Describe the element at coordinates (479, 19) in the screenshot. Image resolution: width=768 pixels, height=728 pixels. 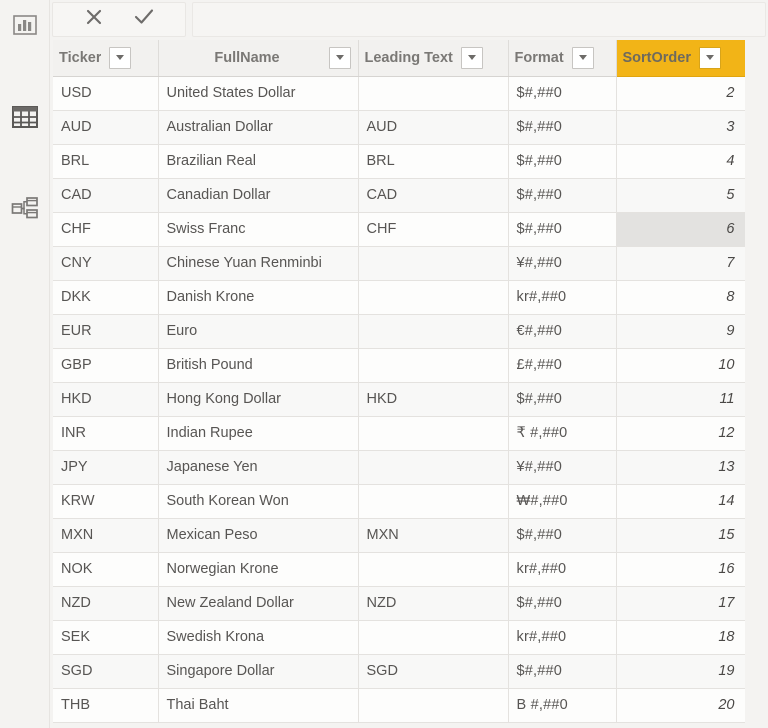
I see `formula-input` at that location.